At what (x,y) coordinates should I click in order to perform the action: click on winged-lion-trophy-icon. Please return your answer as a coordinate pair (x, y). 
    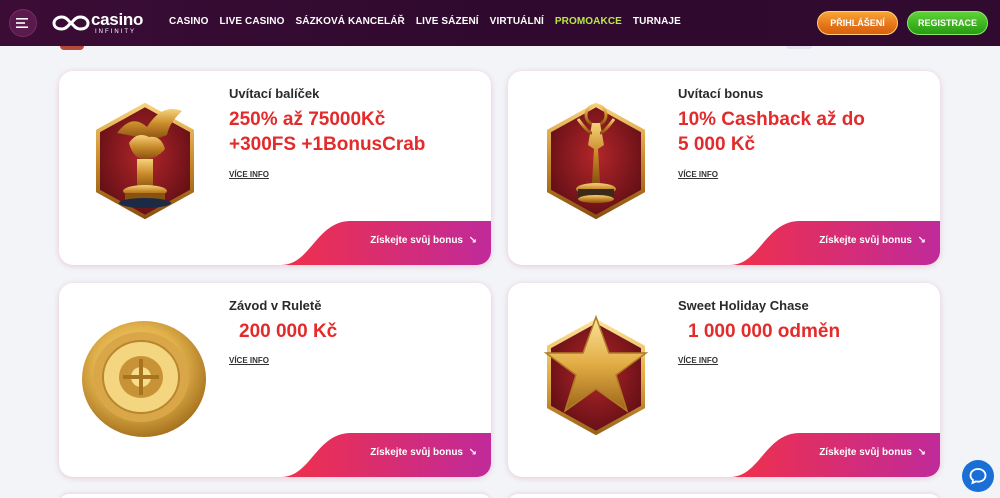
    Looking at the image, I should click on (145, 161).